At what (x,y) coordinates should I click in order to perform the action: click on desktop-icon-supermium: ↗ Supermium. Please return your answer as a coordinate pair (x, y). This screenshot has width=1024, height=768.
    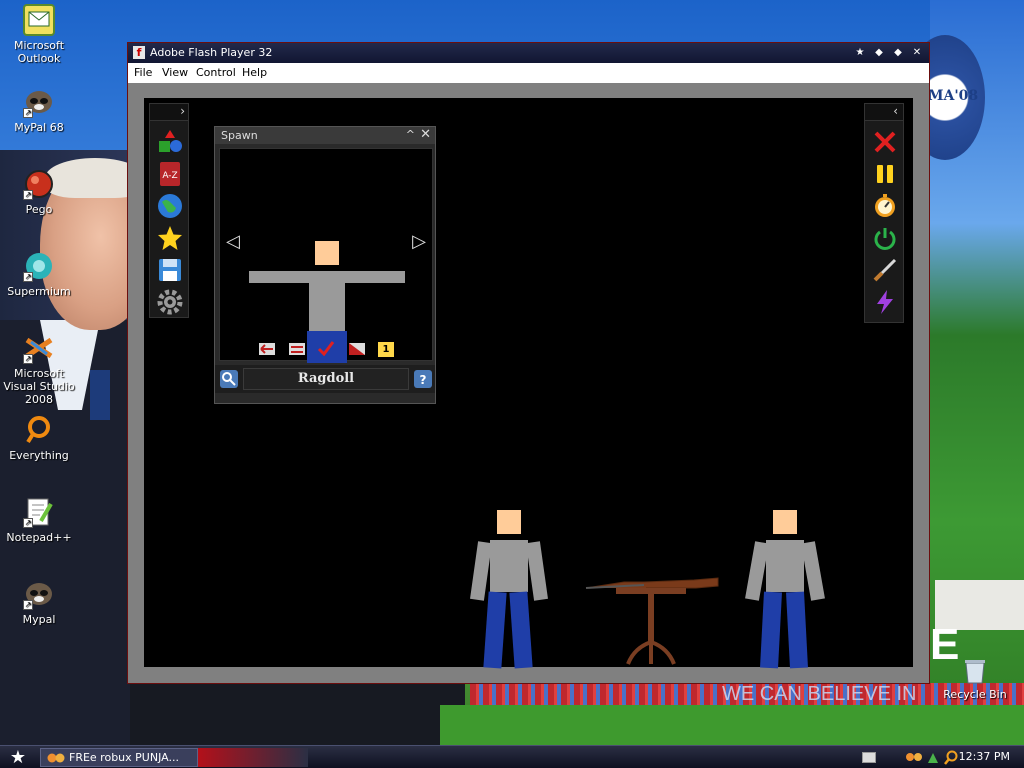
    Looking at the image, I should click on (39, 274).